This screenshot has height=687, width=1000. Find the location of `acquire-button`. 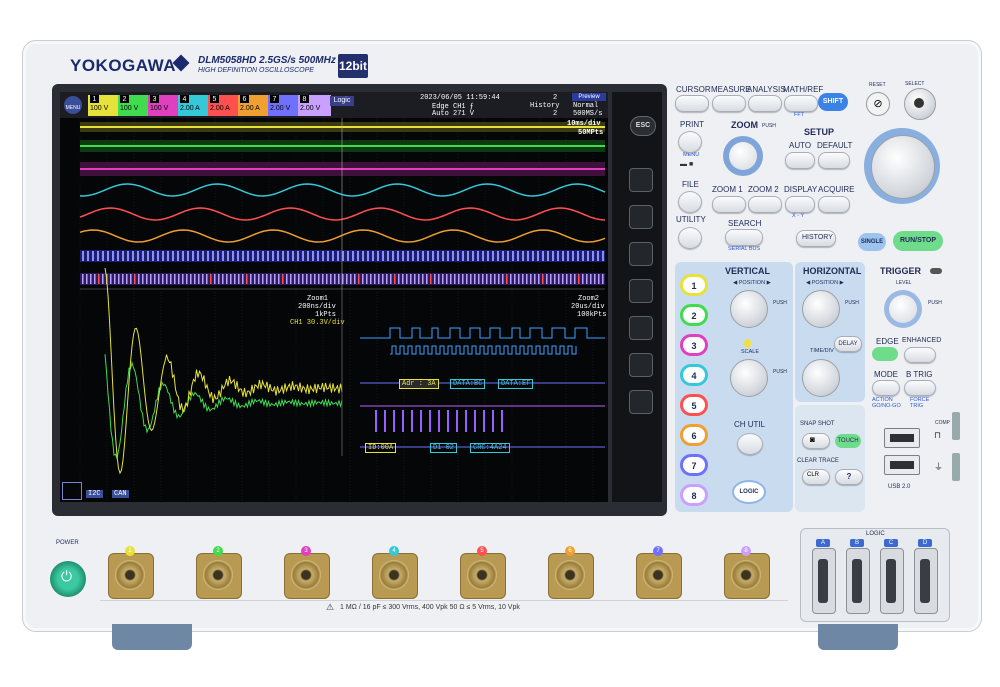

acquire-button is located at coordinates (834, 204).